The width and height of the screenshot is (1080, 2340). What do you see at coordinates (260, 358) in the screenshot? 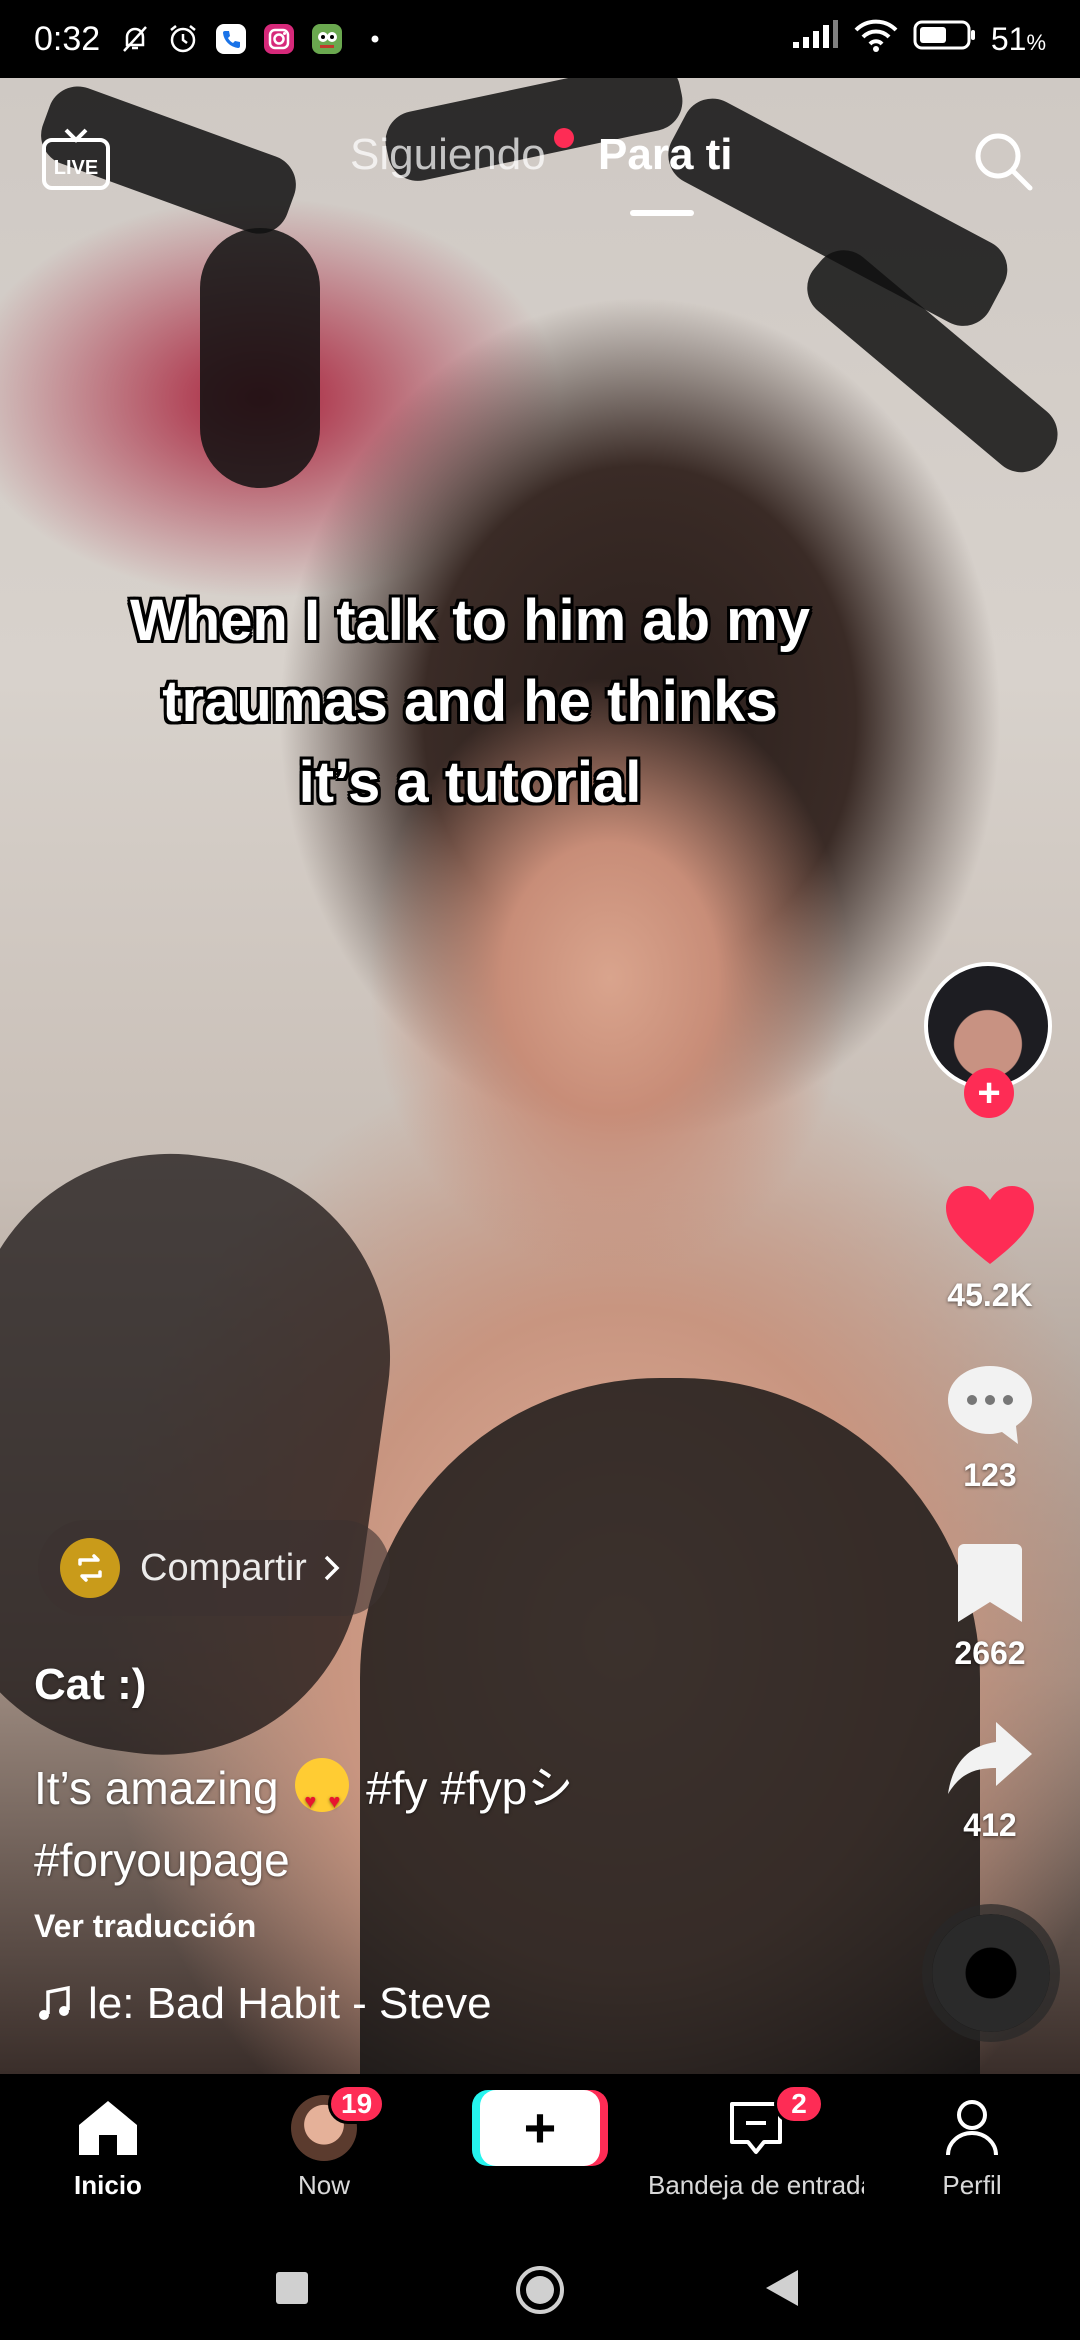
I see `background-figure` at bounding box center [260, 358].